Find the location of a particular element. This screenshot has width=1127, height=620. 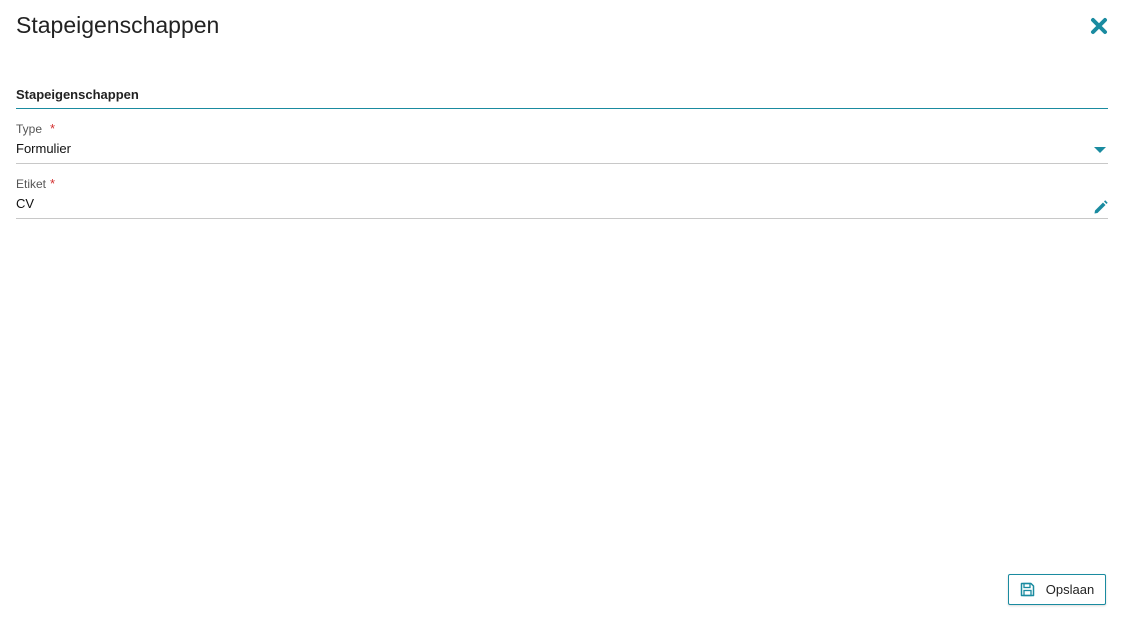

etiket-field: Etiket * CV is located at coordinates (562, 198).